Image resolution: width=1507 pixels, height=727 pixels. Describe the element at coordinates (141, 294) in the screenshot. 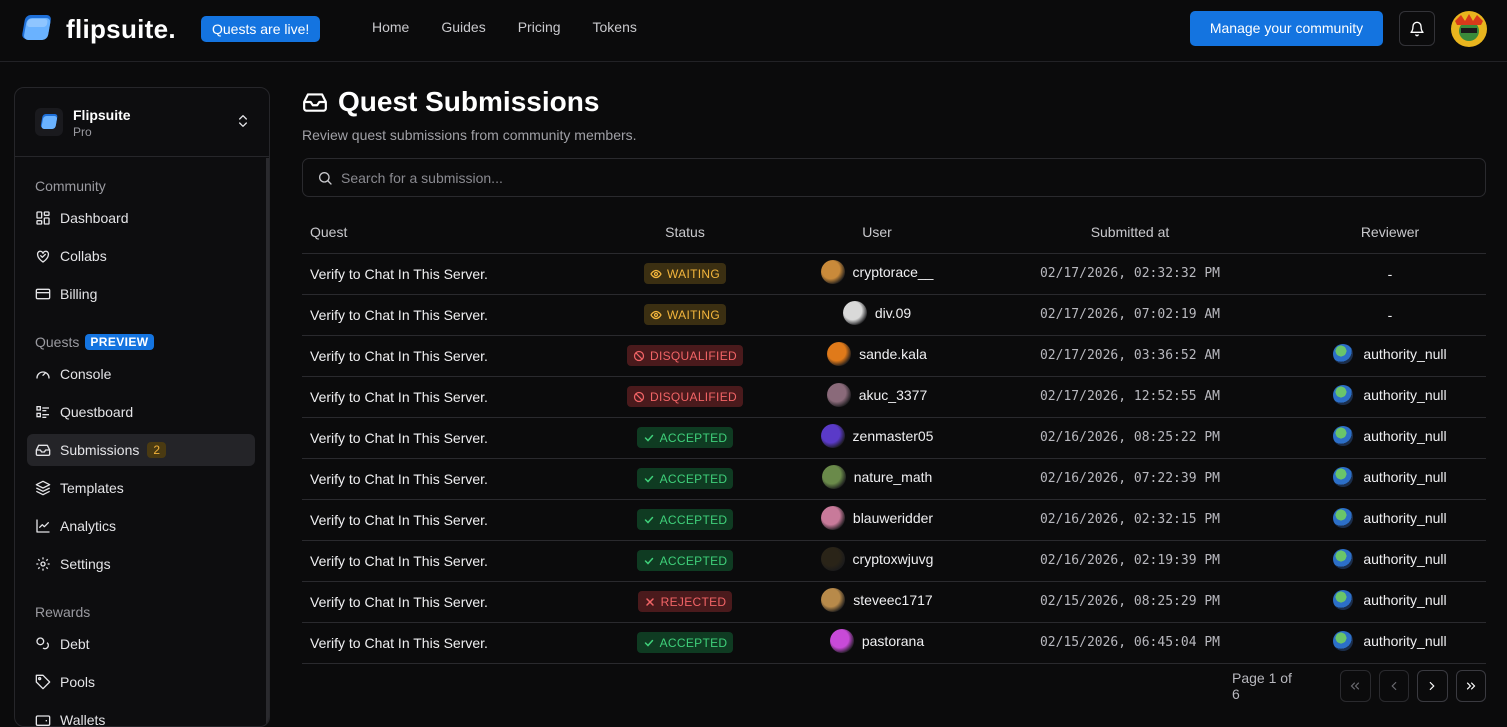

I see `sidebar-item-billing: Billing` at that location.